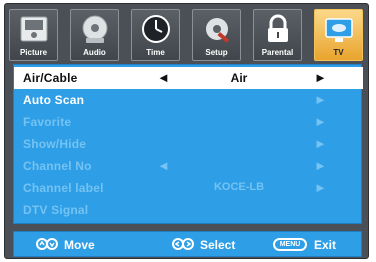  I want to click on menu-item-show-hide: Show/Hide ►, so click(188, 144).